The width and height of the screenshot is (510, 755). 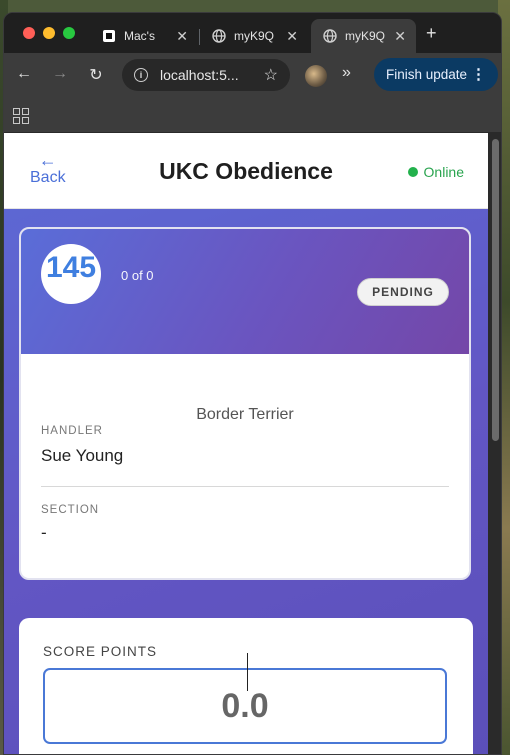 I want to click on status-badge: PENDING, so click(x=403, y=292).